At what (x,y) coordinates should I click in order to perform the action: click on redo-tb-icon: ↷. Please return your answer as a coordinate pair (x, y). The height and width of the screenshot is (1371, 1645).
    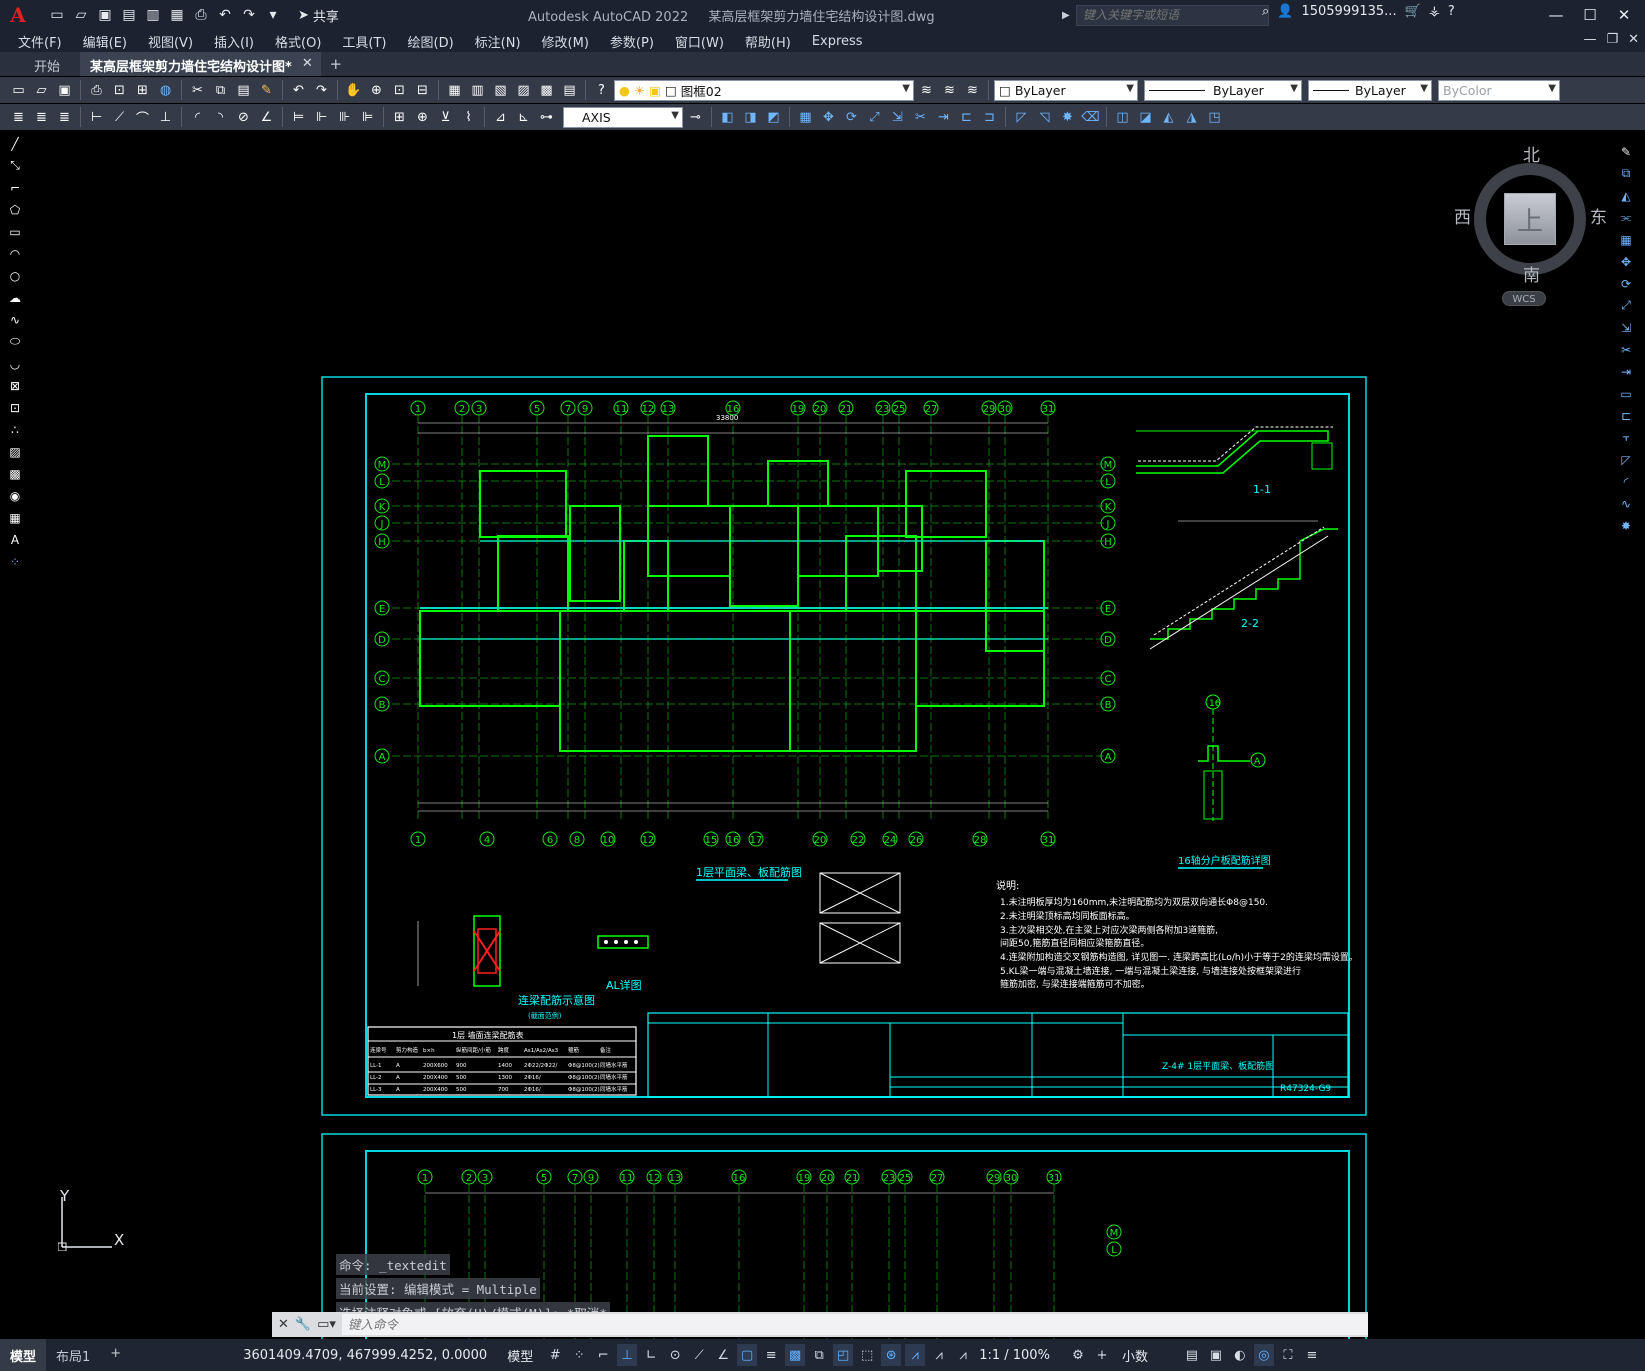
    Looking at the image, I should click on (321, 90).